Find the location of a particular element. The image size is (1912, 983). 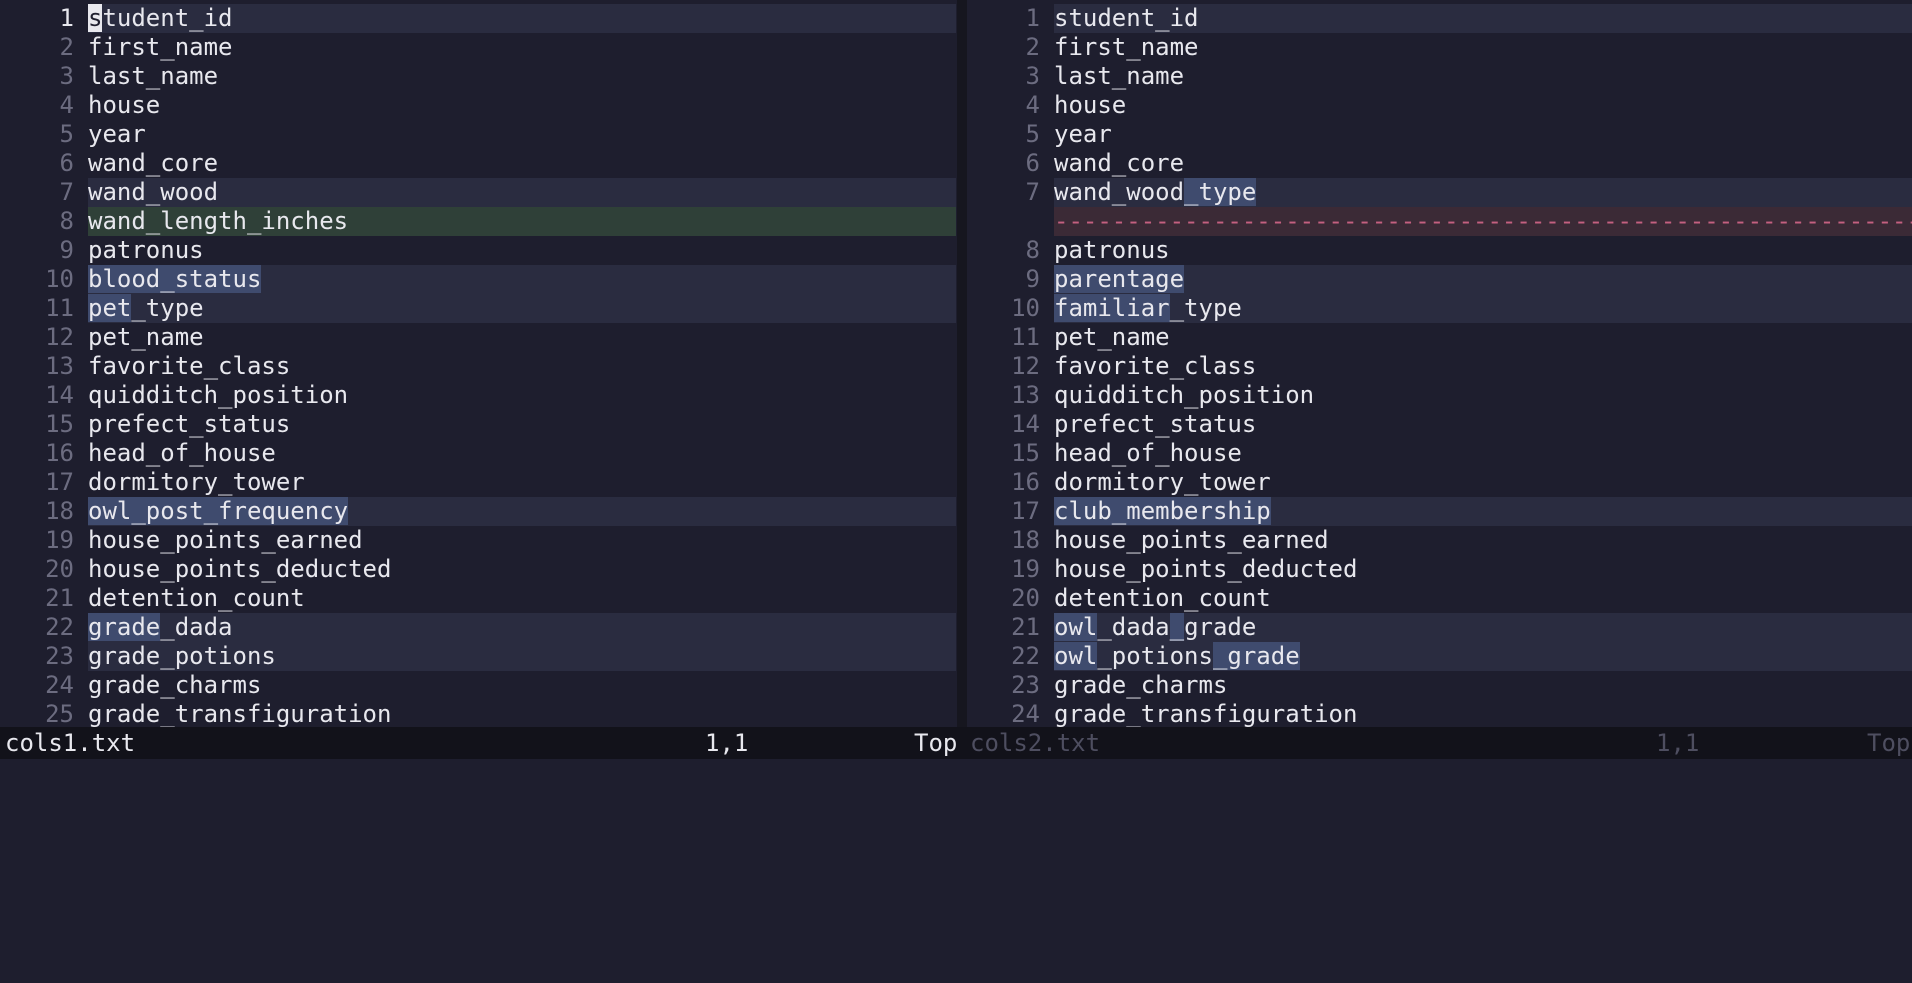

line-text: familiar_type is located at coordinates (1483, 308).